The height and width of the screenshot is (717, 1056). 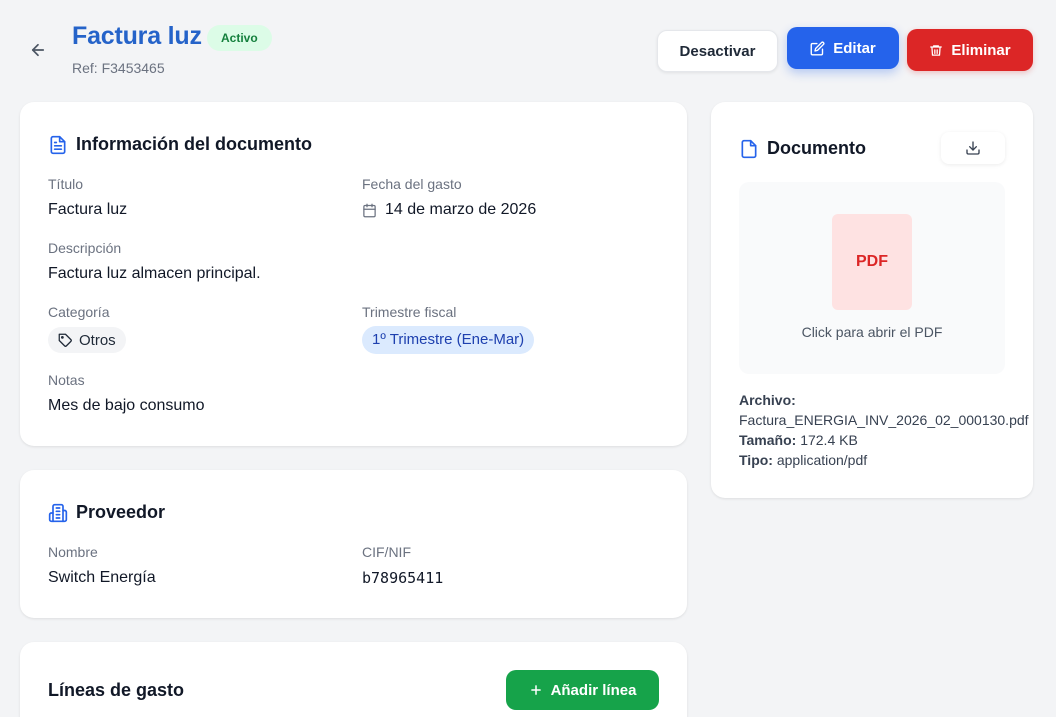 I want to click on tamano-label: Tamaño:, so click(x=768, y=440).